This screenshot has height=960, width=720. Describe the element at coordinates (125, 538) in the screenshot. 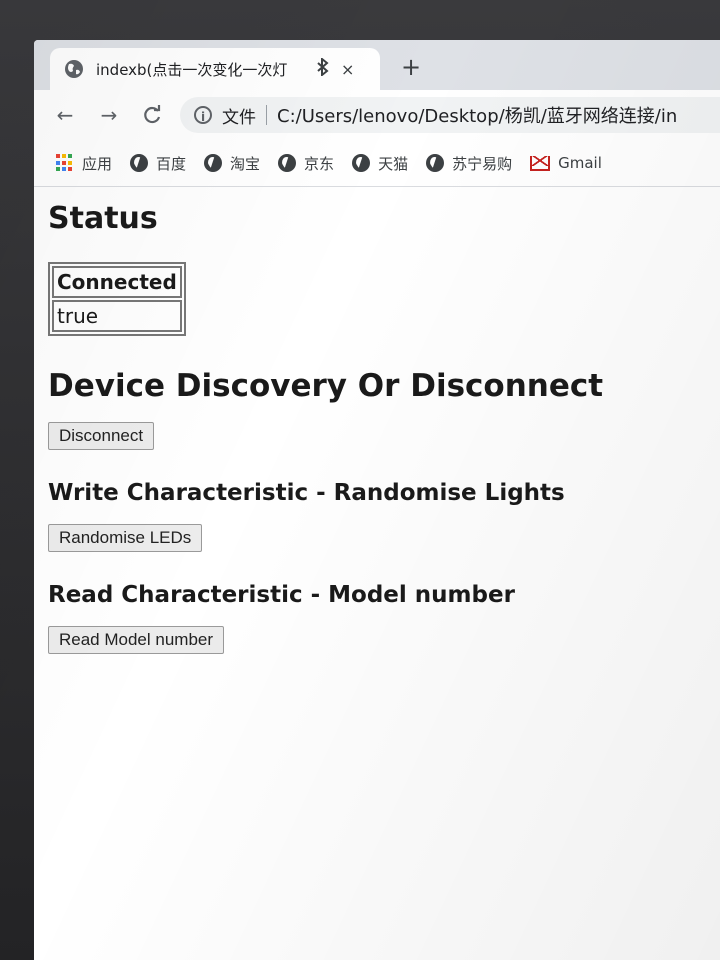

I see `randomise-leds-button: Randomise LEDs` at that location.